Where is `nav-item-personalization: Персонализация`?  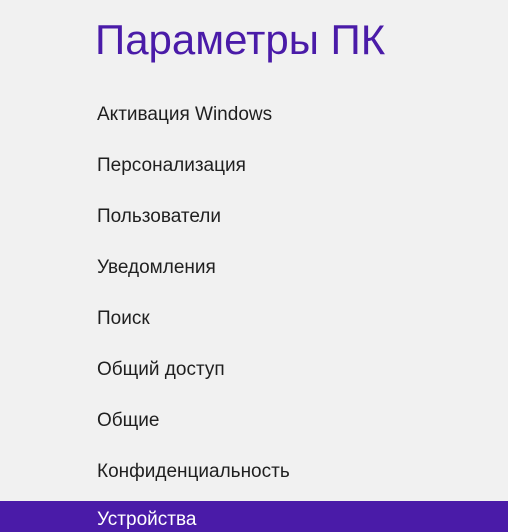 nav-item-personalization: Персонализация is located at coordinates (254, 165).